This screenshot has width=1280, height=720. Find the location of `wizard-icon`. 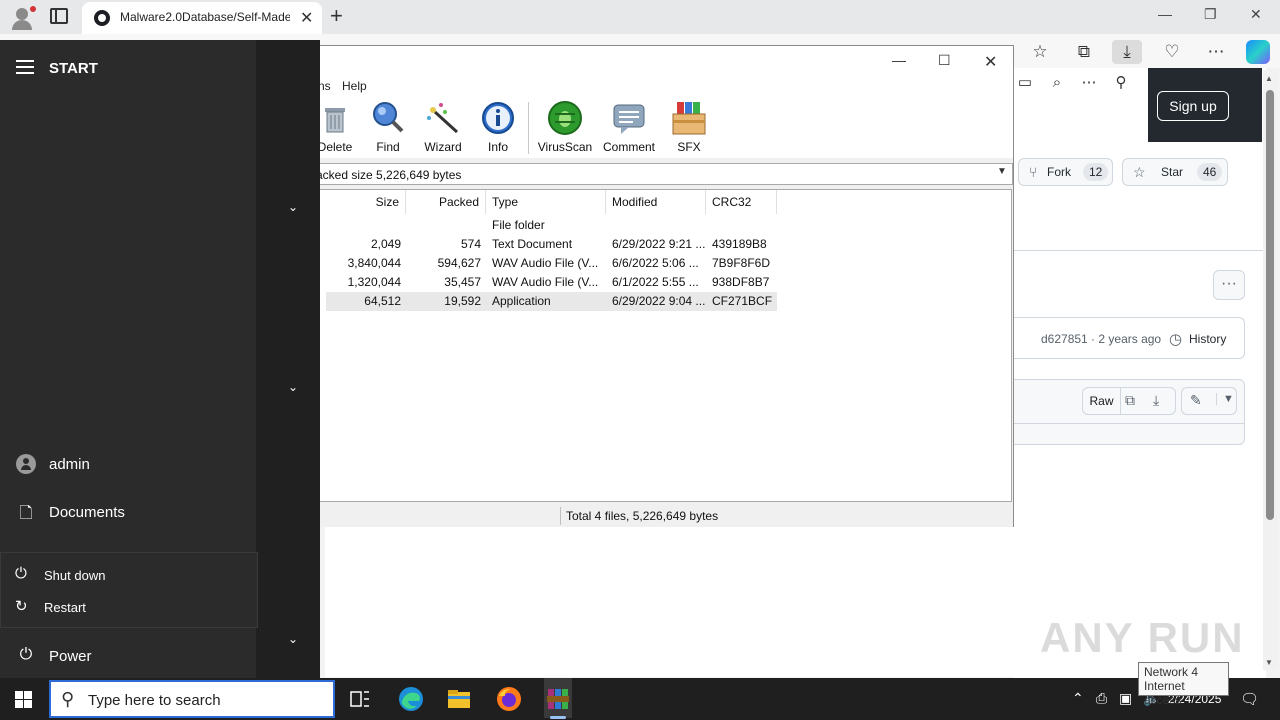

wizard-icon is located at coordinates (443, 118).